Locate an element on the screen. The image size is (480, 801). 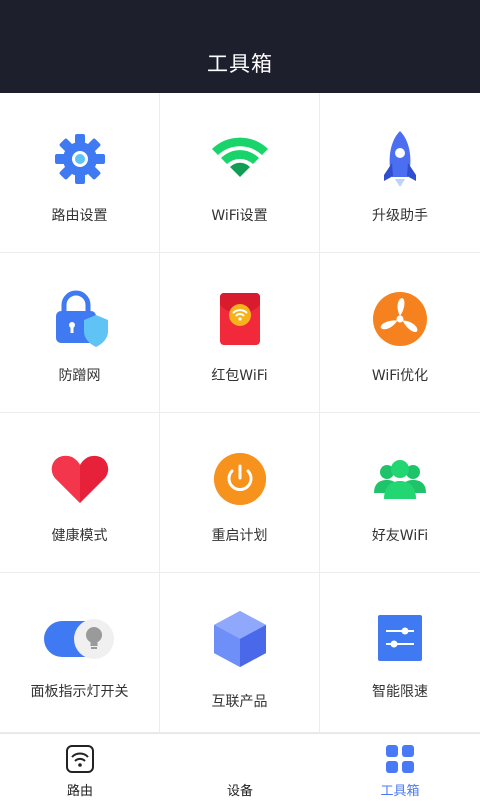
tool-wifi-optimize: WiFi优化 is located at coordinates (400, 333).